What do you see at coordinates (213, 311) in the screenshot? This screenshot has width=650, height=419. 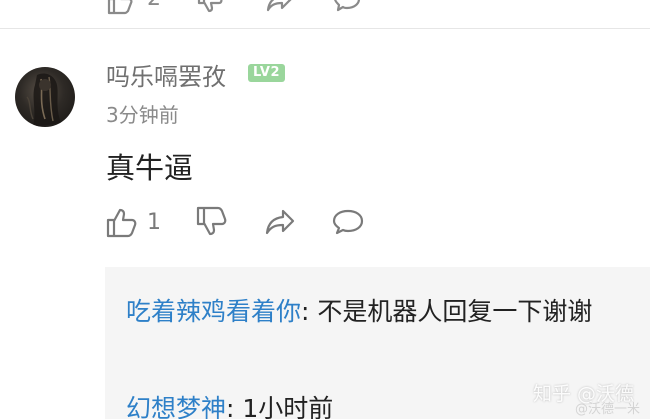 I see `reply-user: 吃着辣鸡看着你` at bounding box center [213, 311].